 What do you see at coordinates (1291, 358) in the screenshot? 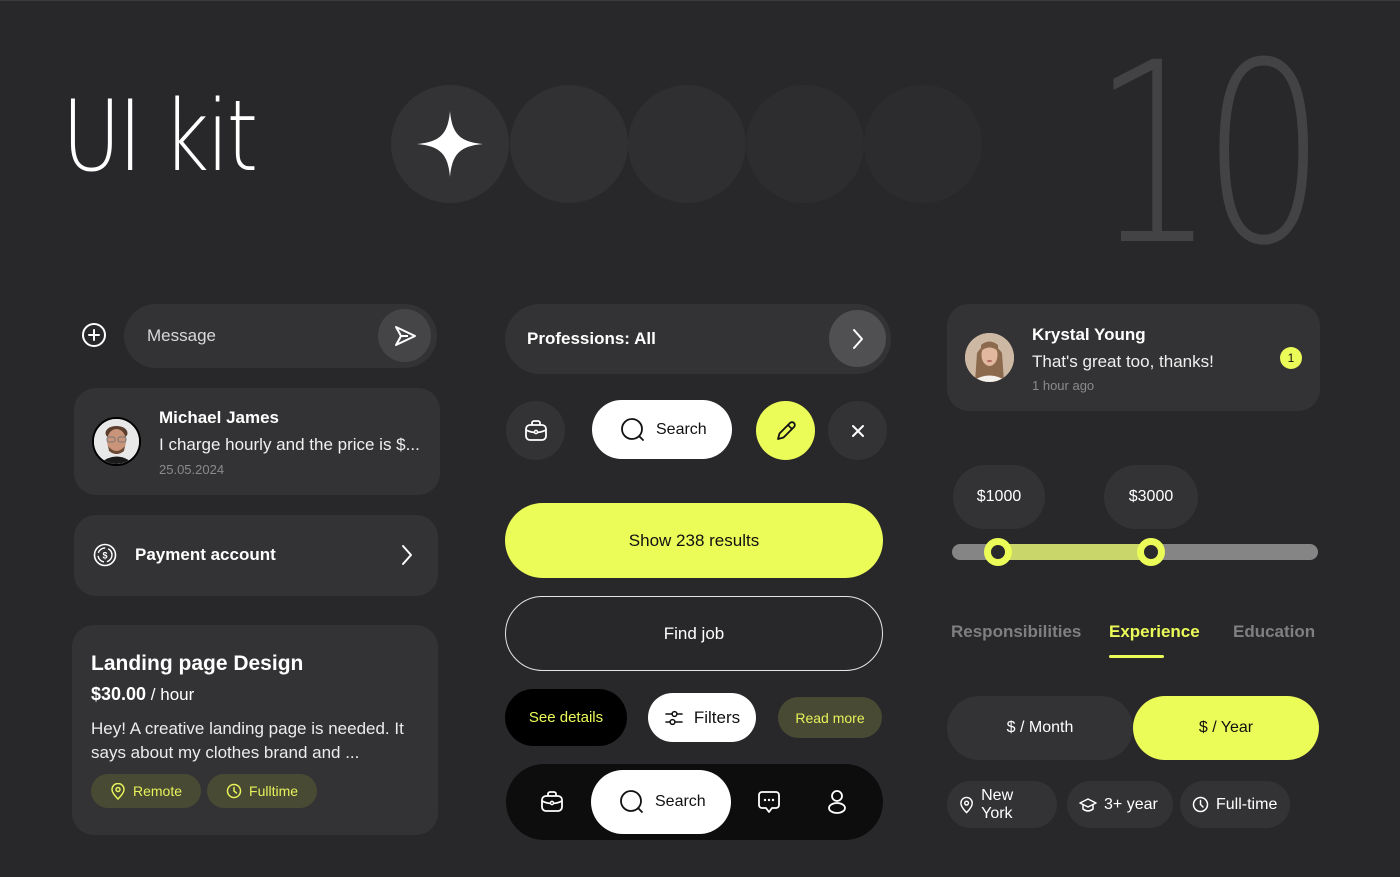
I see `unread-badge: 1` at bounding box center [1291, 358].